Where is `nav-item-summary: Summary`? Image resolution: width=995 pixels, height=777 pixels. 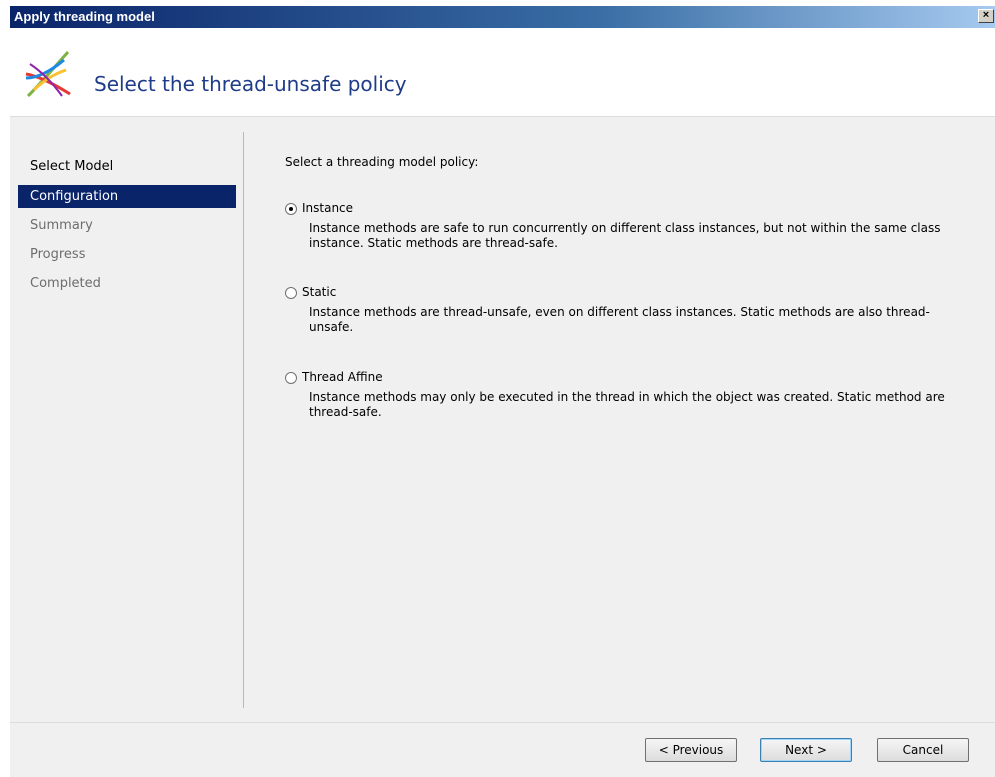
nav-item-summary: Summary is located at coordinates (61, 225).